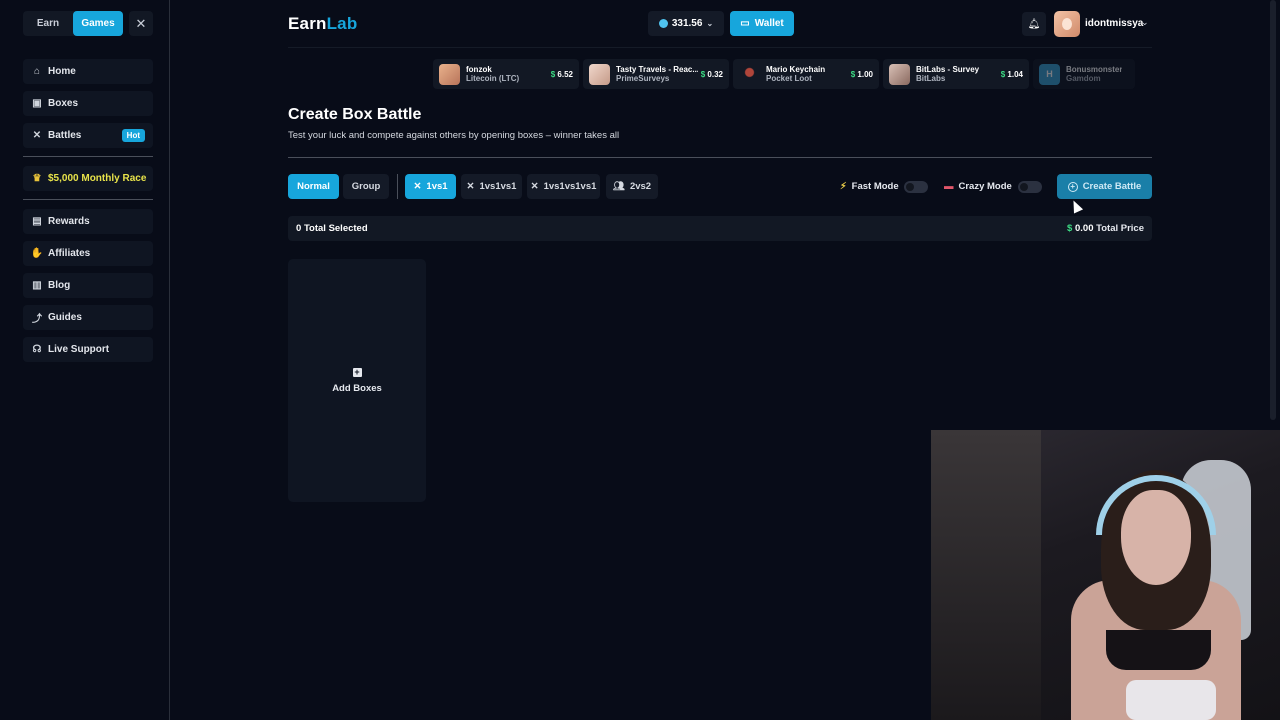 This screenshot has width=1280, height=720. Describe the element at coordinates (69, 221) in the screenshot. I see `sidebar-item-label: Rewards` at that location.